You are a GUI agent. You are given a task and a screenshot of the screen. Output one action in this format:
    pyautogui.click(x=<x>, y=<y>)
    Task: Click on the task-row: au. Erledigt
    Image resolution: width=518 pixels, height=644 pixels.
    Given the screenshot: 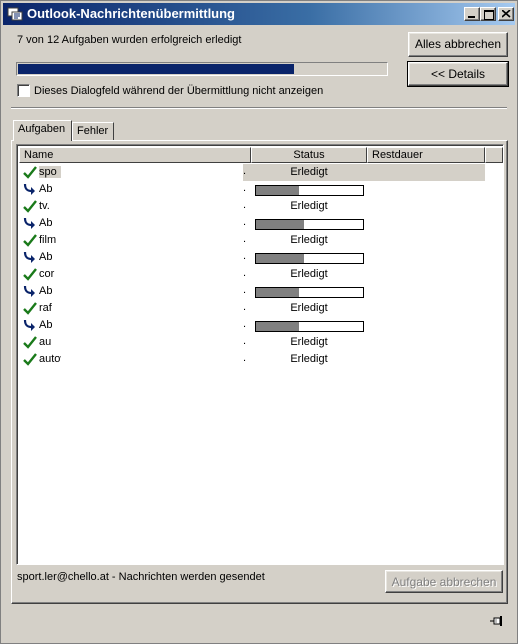 What is the action you would take?
    pyautogui.click(x=261, y=342)
    